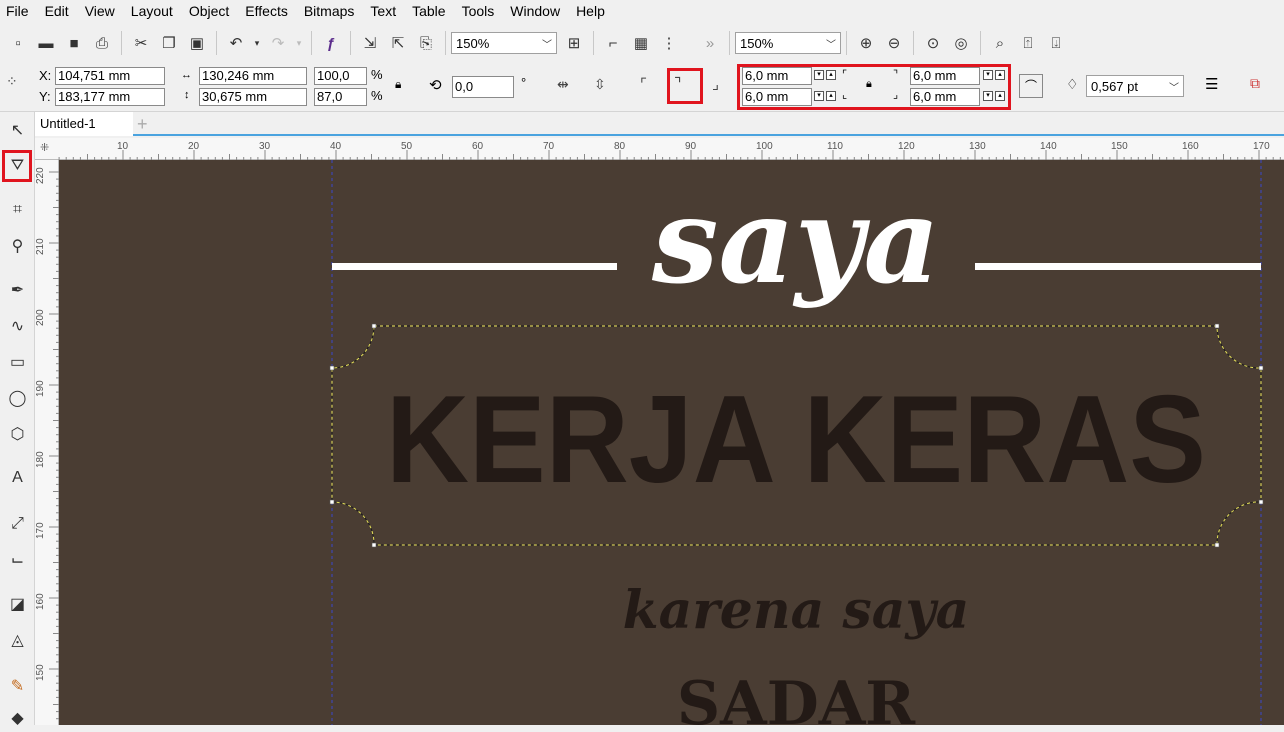 The width and height of the screenshot is (1284, 732). I want to click on ruler-origin-icon: ⁜, so click(44, 147).